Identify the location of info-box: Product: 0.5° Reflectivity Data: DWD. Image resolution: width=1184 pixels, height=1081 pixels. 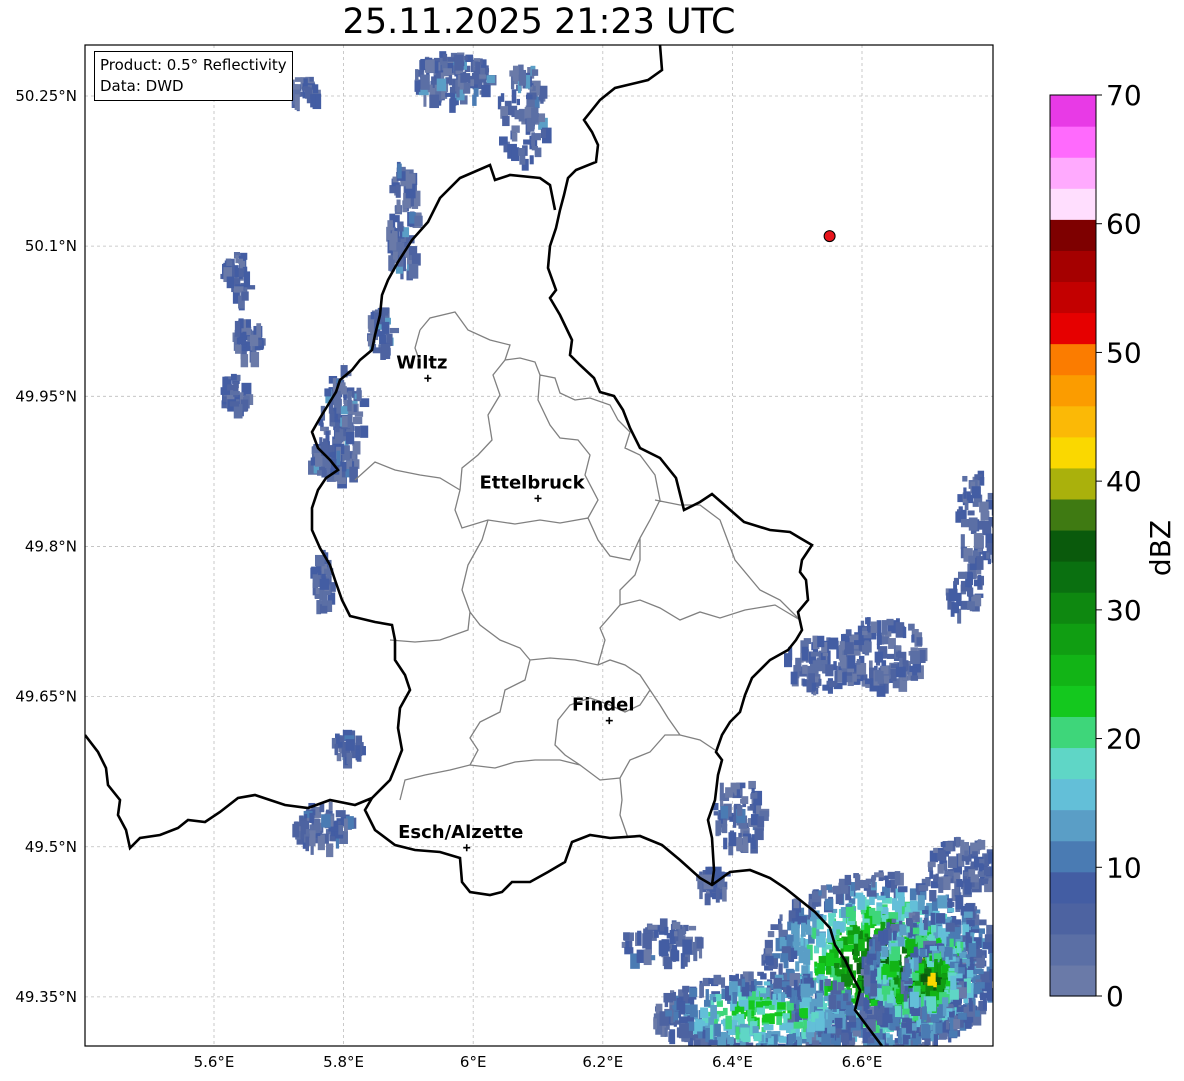
(193, 76).